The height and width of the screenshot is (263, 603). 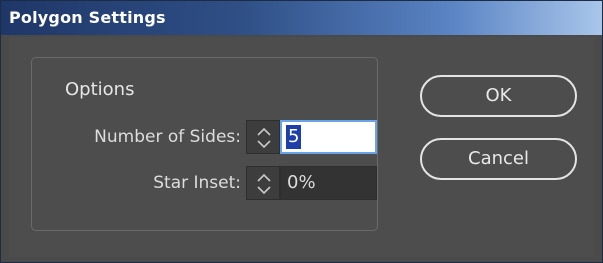 I want to click on number-of-sides-value: 5, so click(x=294, y=137).